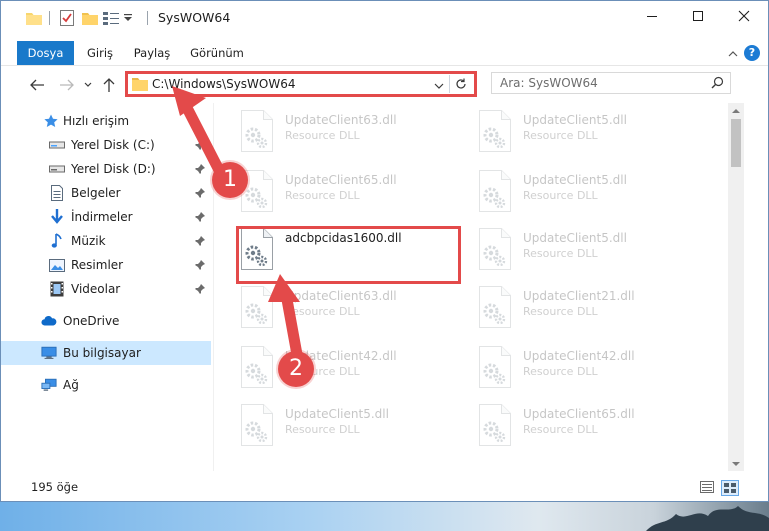 The width and height of the screenshot is (769, 531). Describe the element at coordinates (51, 121) in the screenshot. I see `star-icon` at that location.